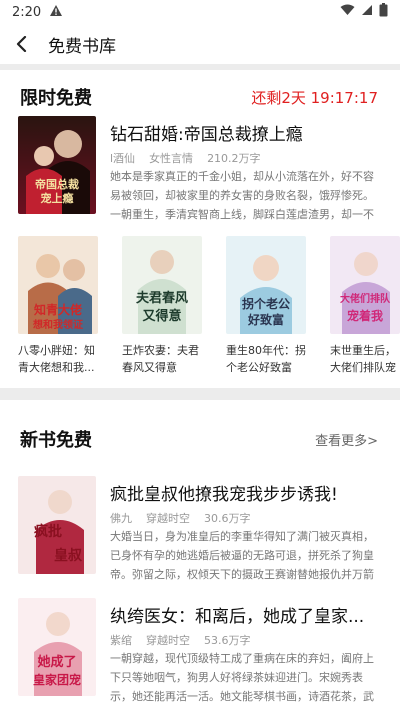 The image size is (400, 712). Describe the element at coordinates (123, 158) in the screenshot. I see `book-author: l酒仙` at that location.